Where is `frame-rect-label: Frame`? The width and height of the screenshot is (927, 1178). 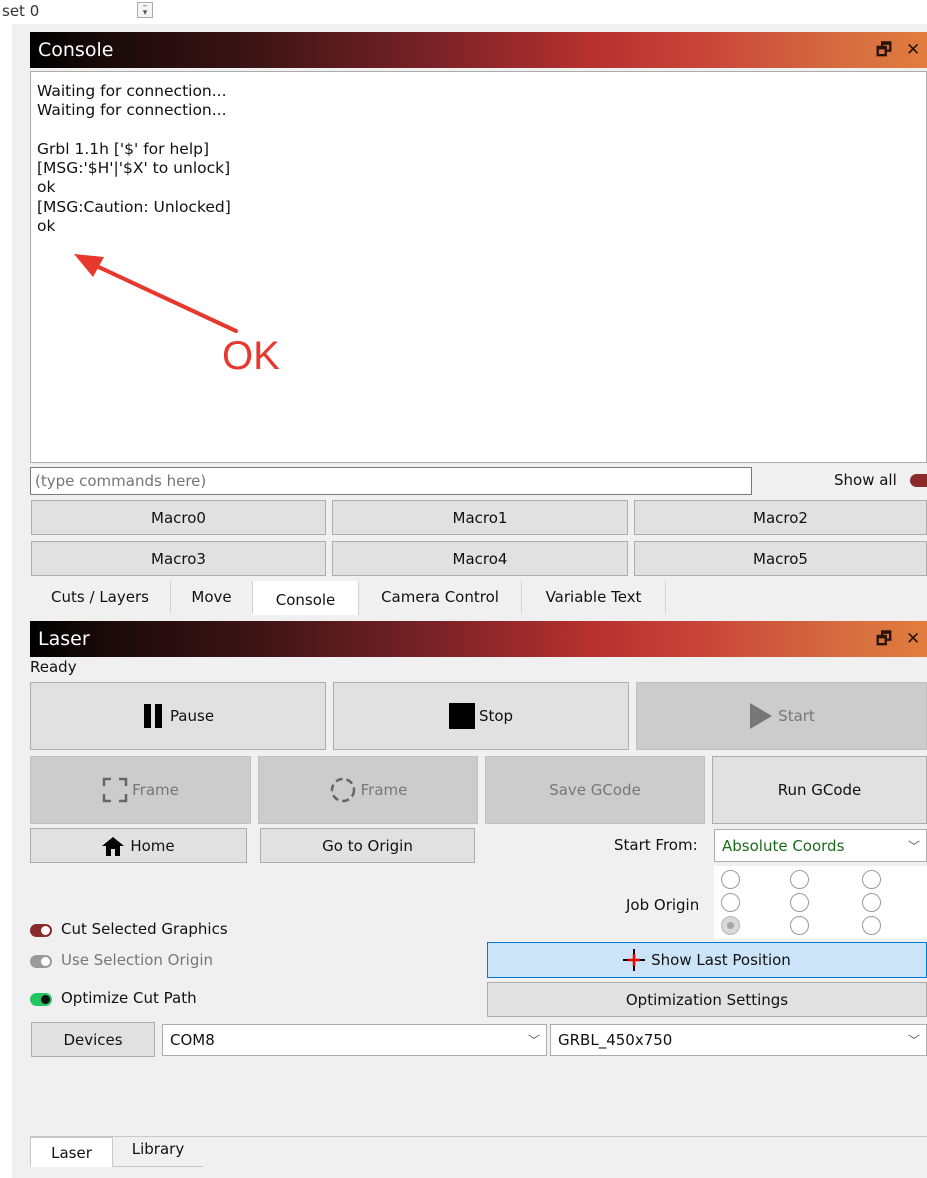 frame-rect-label: Frame is located at coordinates (155, 790).